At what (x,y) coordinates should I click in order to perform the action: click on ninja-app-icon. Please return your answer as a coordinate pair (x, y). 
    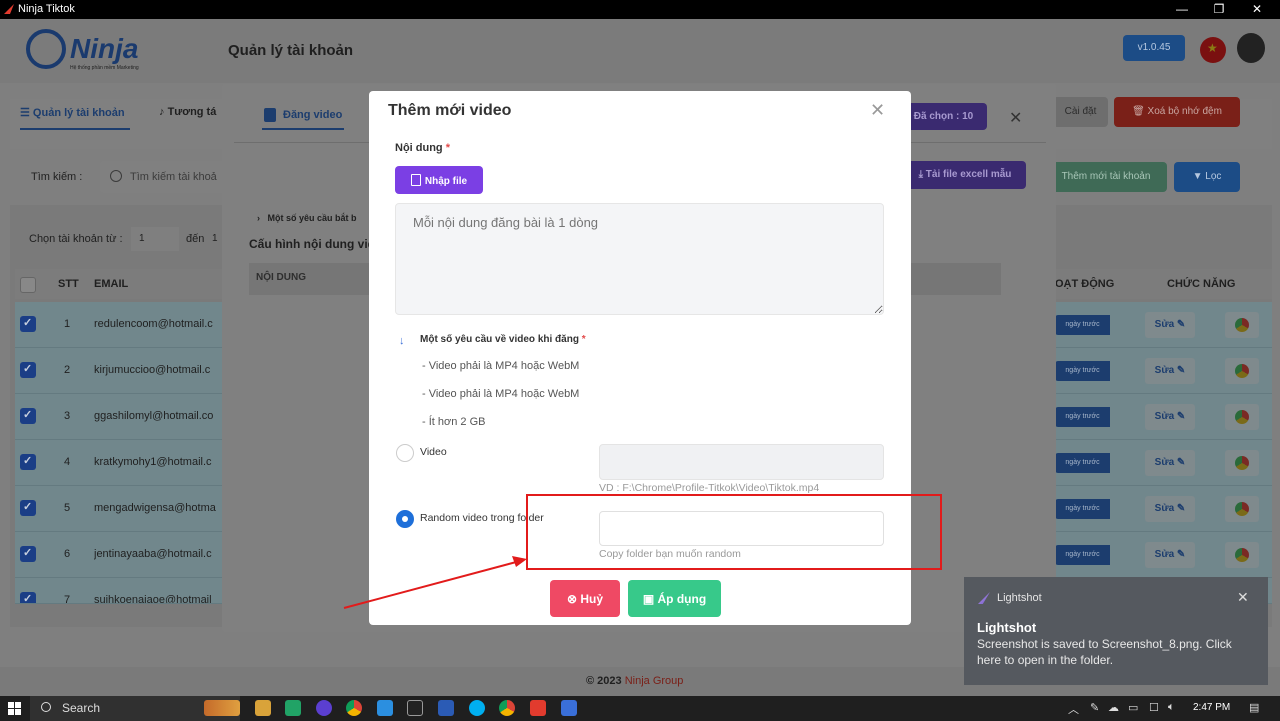
    Looking at the image, I should click on (538, 708).